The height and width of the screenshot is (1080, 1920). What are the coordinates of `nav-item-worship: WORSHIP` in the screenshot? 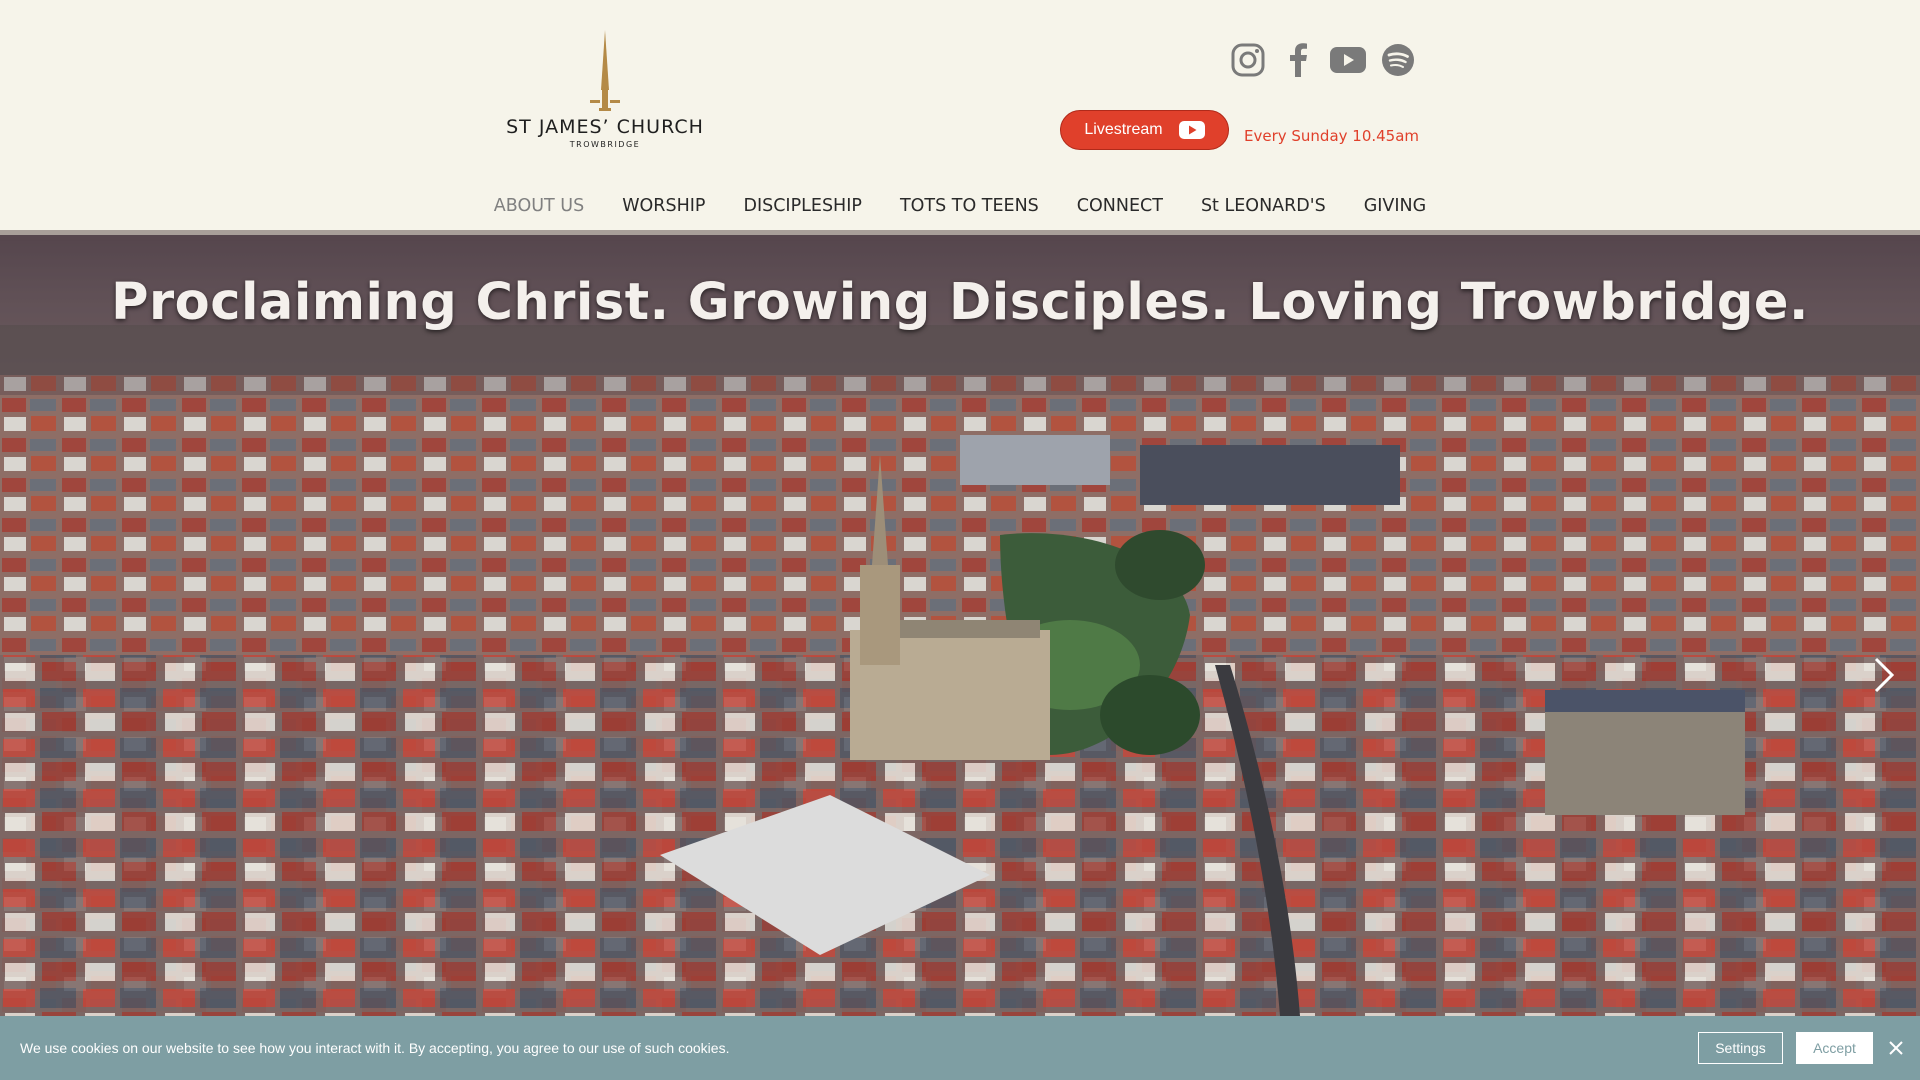 It's located at (663, 206).